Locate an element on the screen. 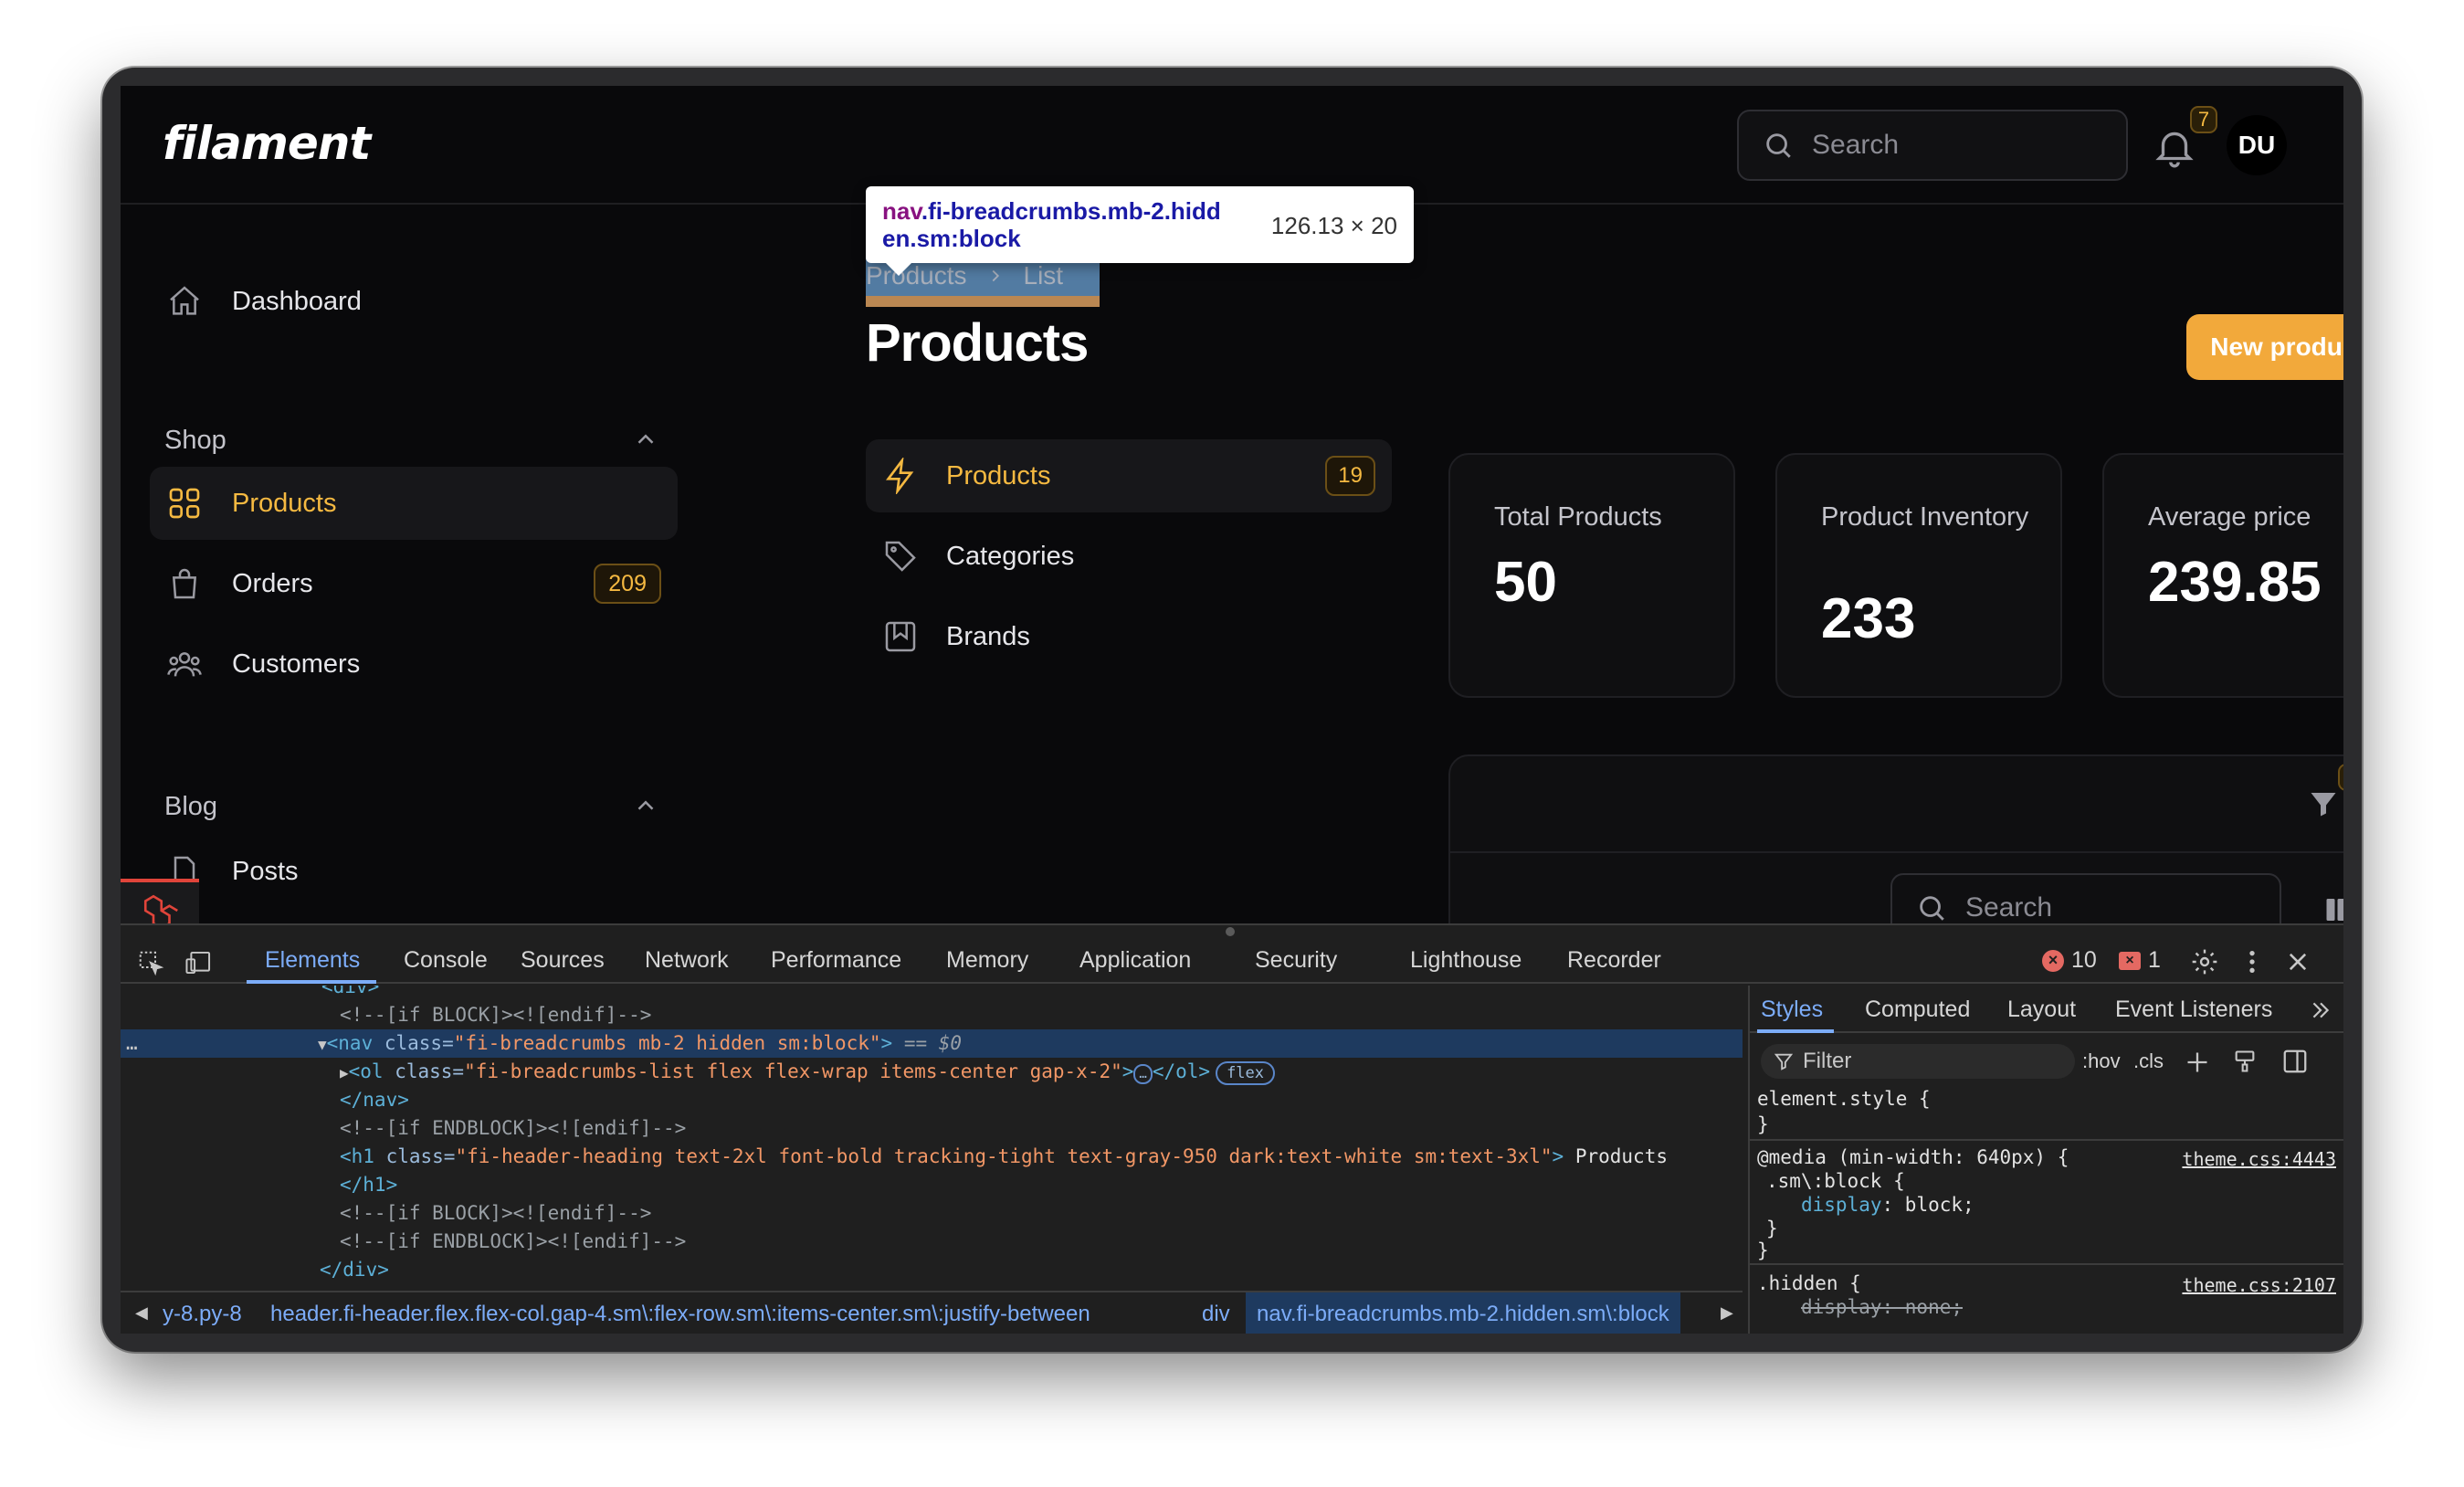 Image resolution: width=2464 pixels, height=1487 pixels. subnav-item-brands: Brands is located at coordinates (1129, 636).